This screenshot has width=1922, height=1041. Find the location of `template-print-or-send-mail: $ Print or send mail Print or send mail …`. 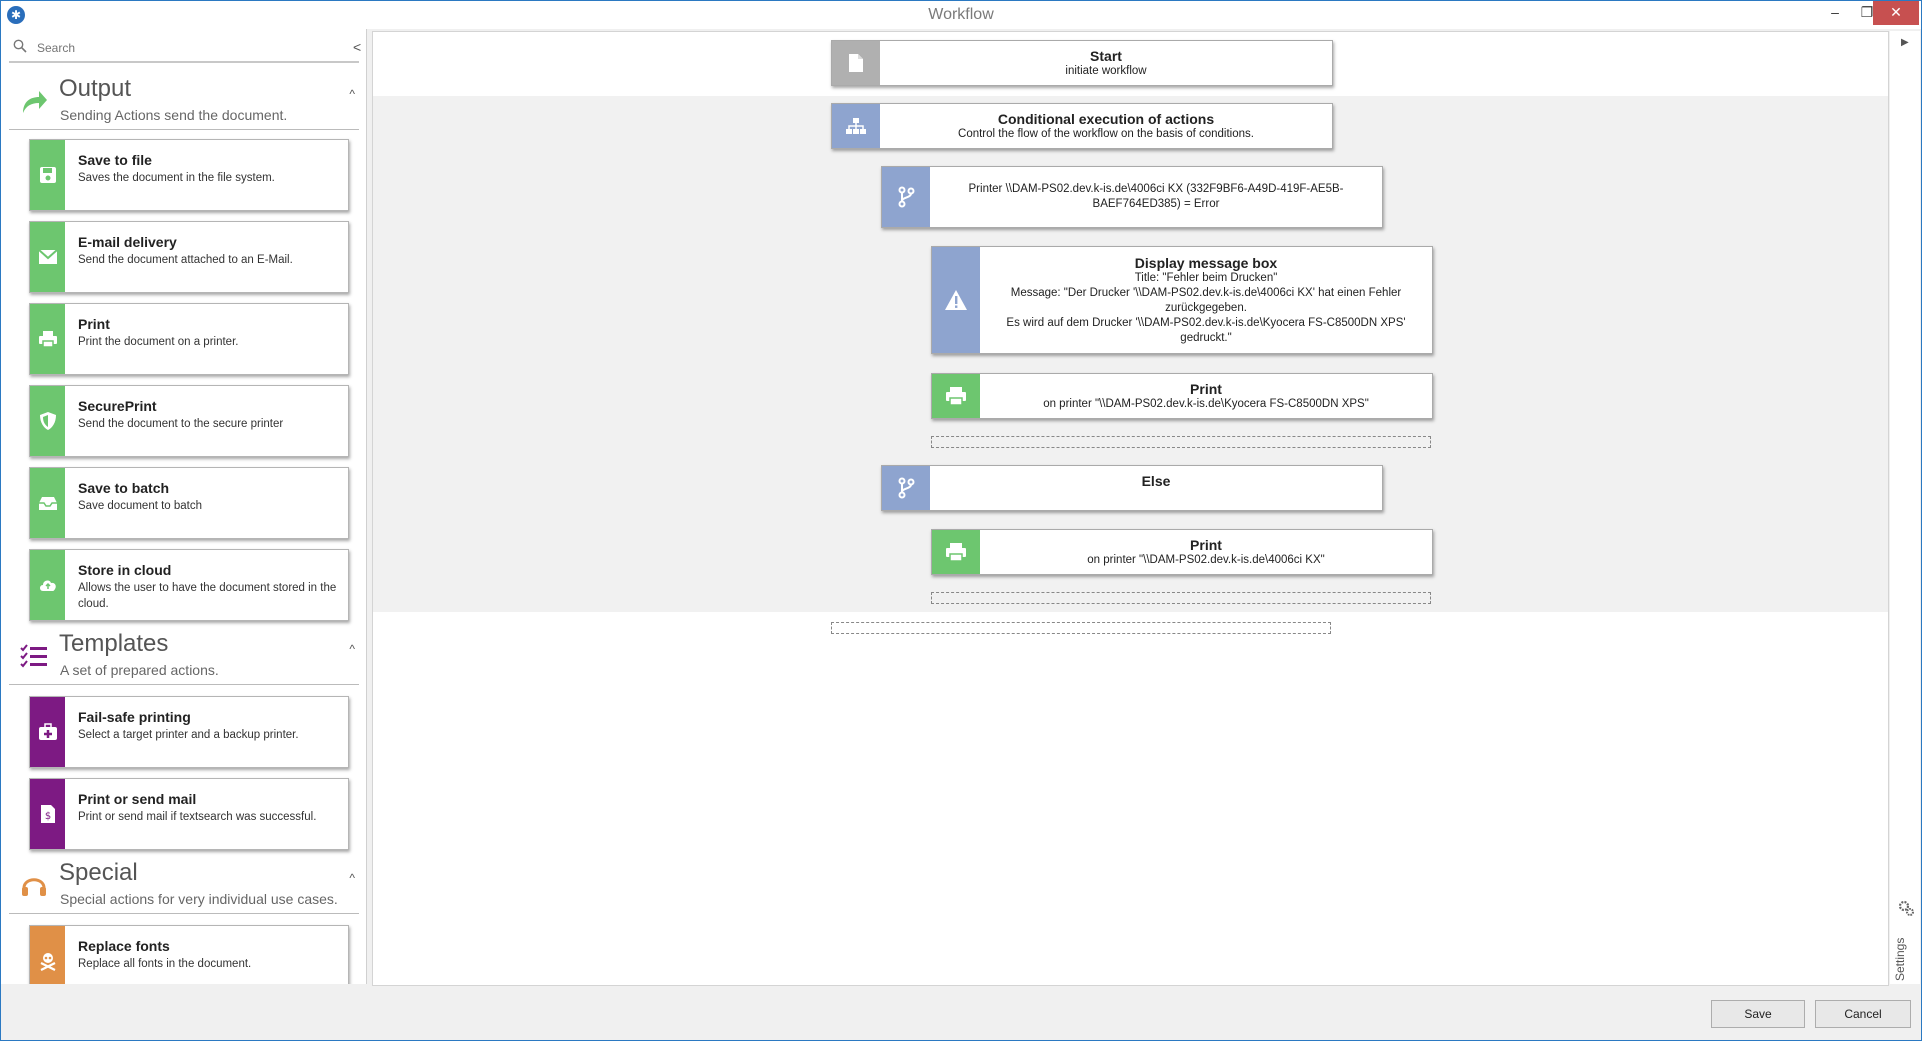

template-print-or-send-mail: $ Print or send mail Print or send mail … is located at coordinates (189, 814).